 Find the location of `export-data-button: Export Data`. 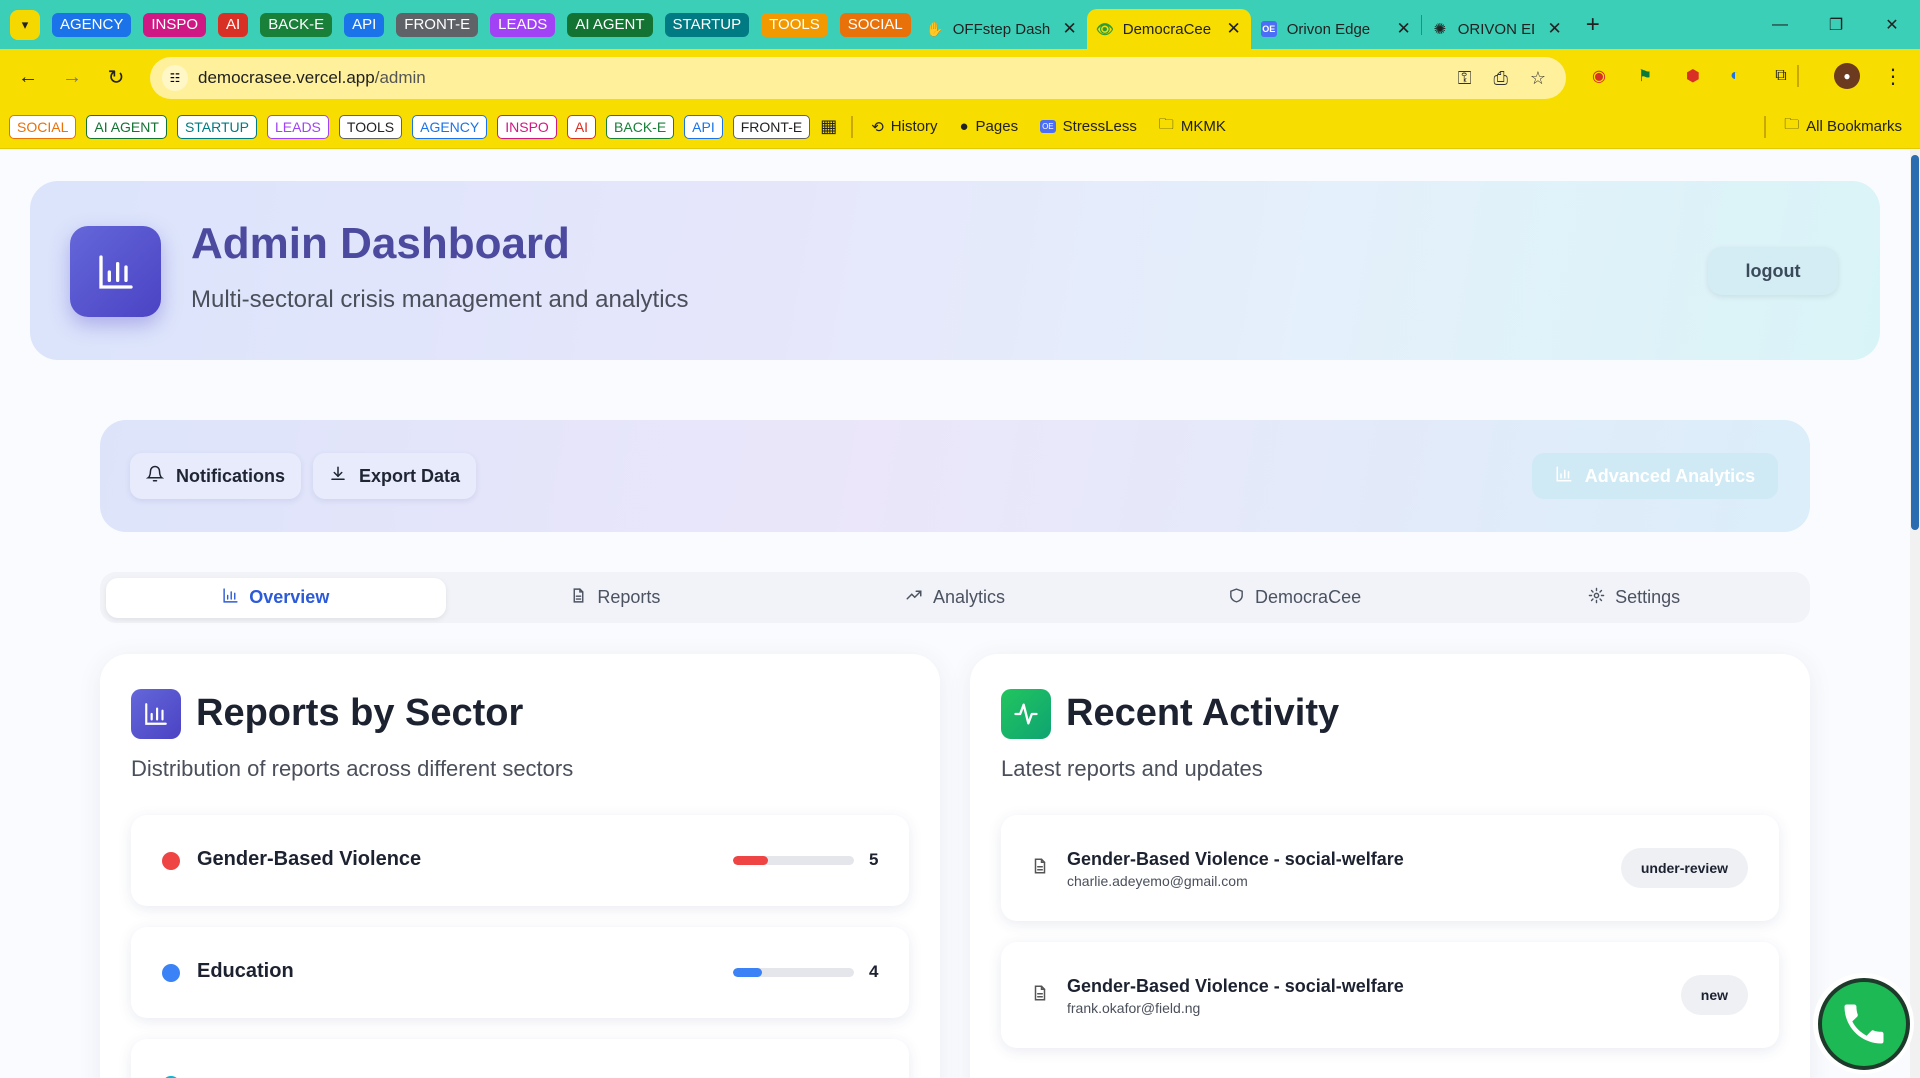

export-data-button: Export Data is located at coordinates (395, 476).